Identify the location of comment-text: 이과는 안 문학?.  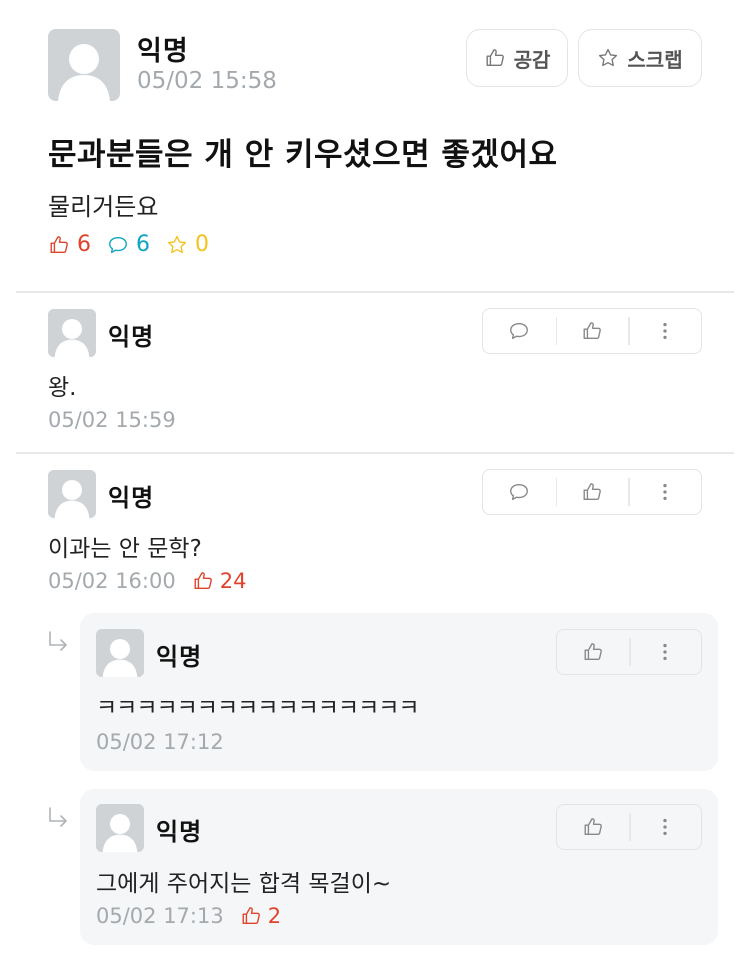
(125, 549).